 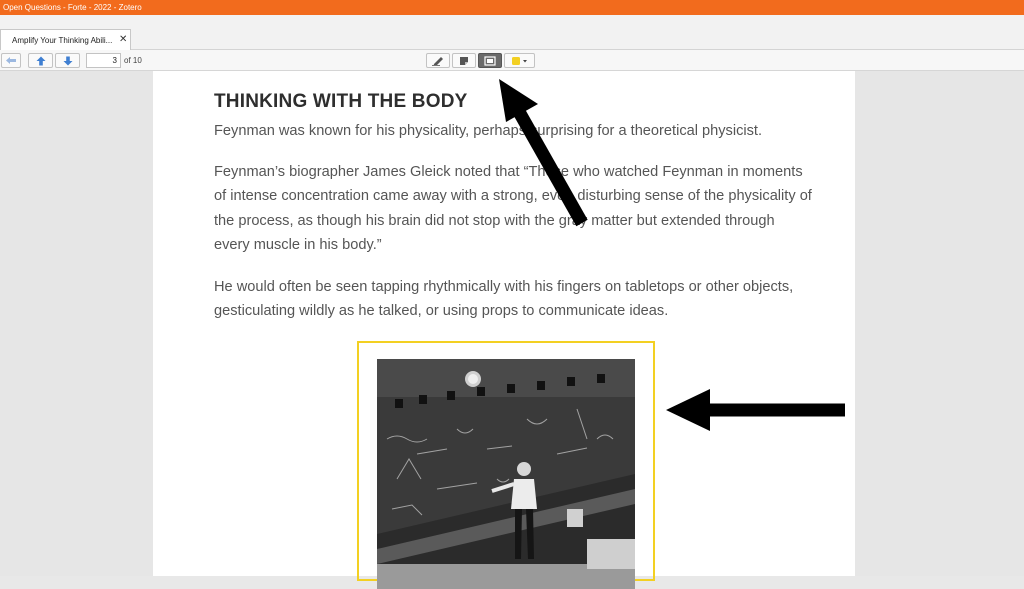 I want to click on sidebar-toggle-button, so click(x=11, y=60).